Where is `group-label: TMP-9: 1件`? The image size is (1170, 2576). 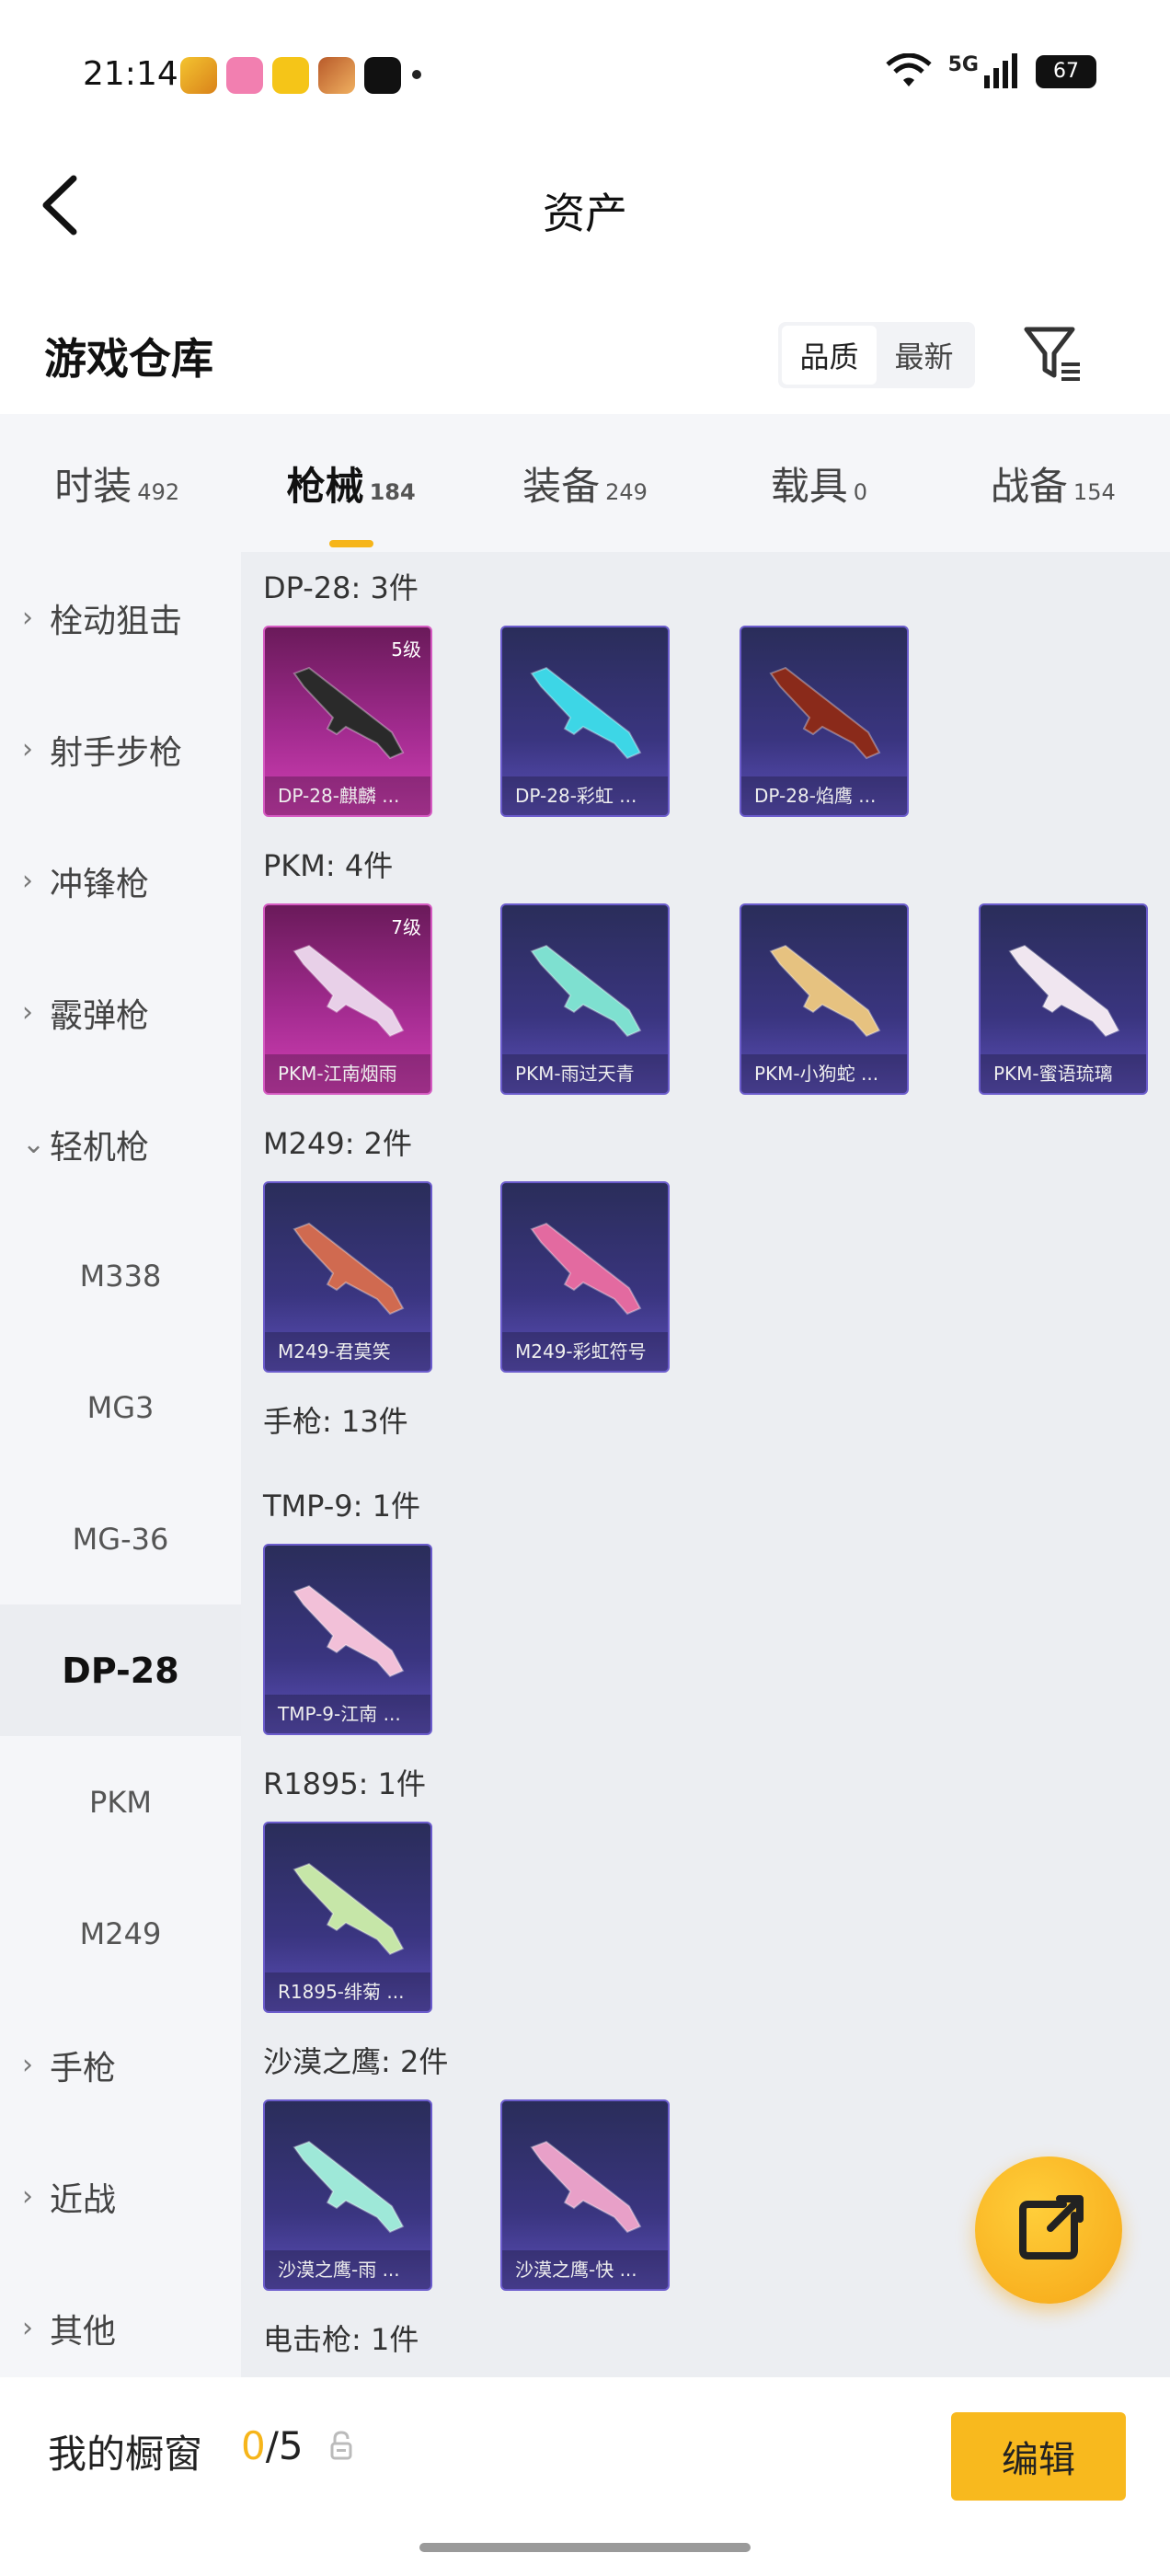
group-label: TMP-9: 1件 is located at coordinates (341, 1506).